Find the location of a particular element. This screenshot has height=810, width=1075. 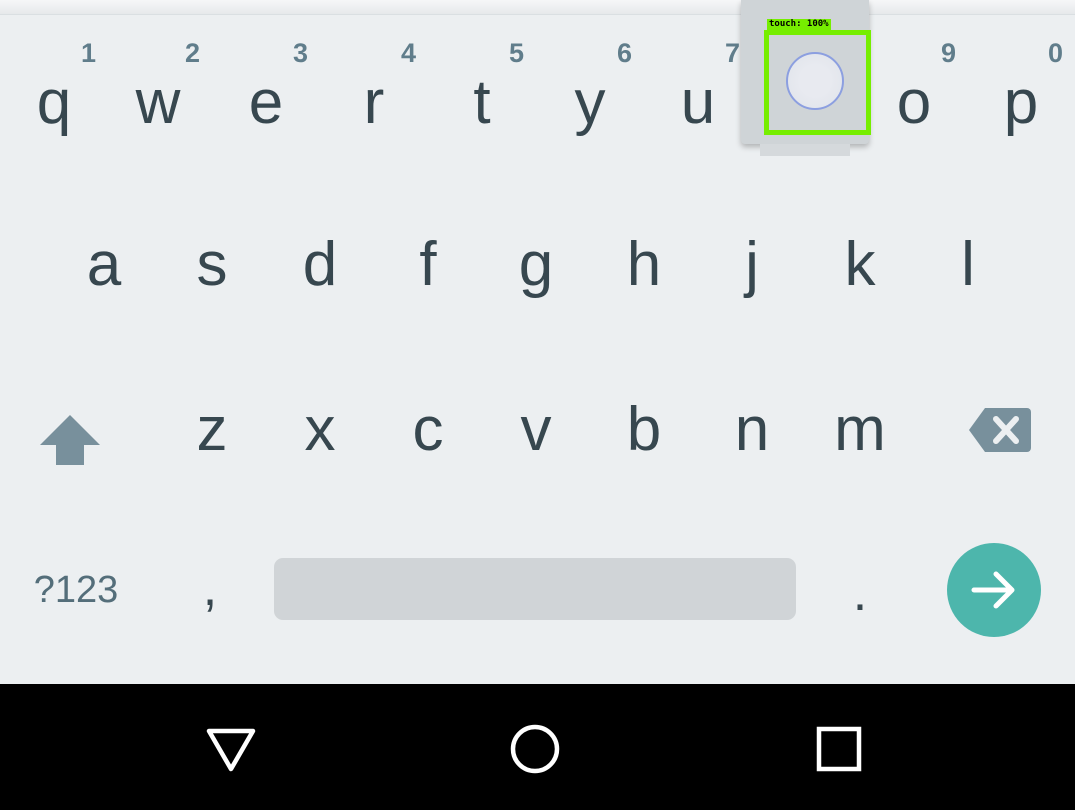

touch-detection-box is located at coordinates (817, 82).